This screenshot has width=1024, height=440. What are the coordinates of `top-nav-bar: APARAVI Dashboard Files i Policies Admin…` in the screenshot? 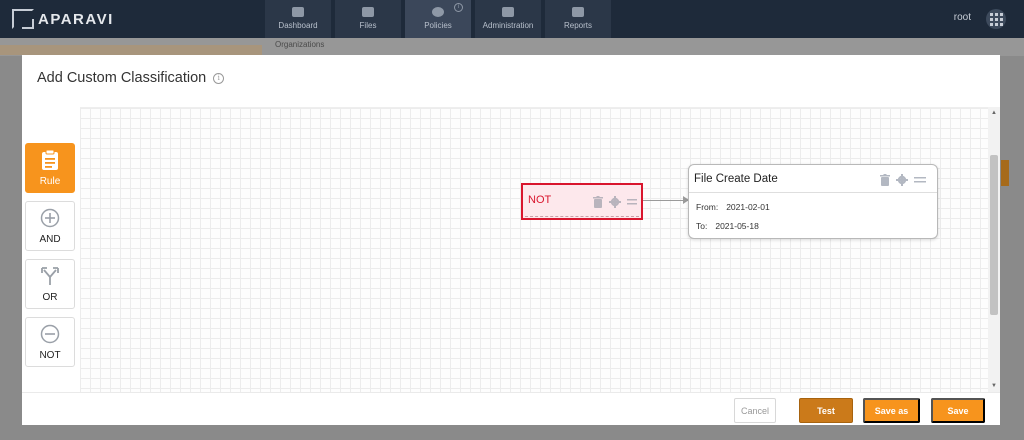 It's located at (512, 19).